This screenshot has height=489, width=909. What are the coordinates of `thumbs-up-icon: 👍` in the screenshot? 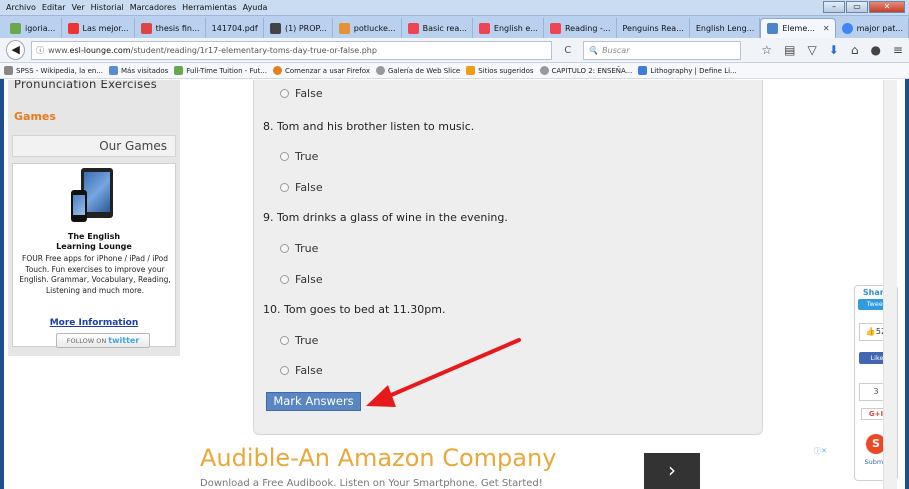 It's located at (870, 331).